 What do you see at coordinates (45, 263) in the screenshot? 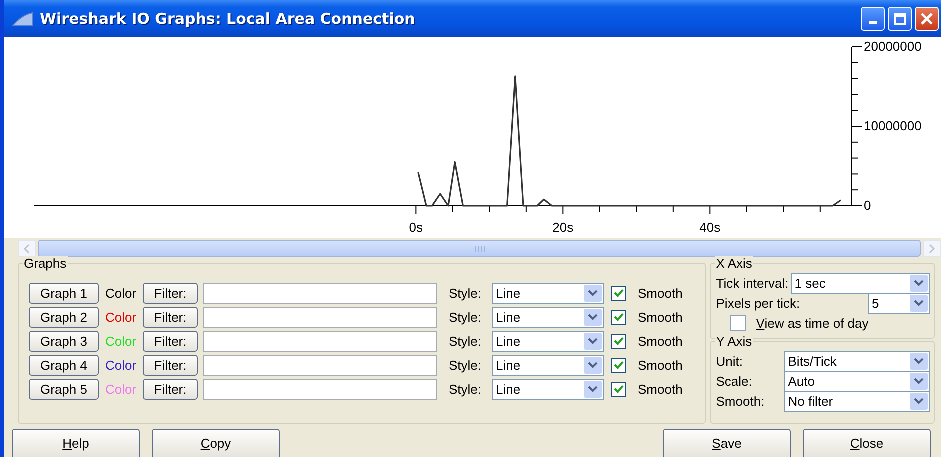
I see `group-title: Graphs` at bounding box center [45, 263].